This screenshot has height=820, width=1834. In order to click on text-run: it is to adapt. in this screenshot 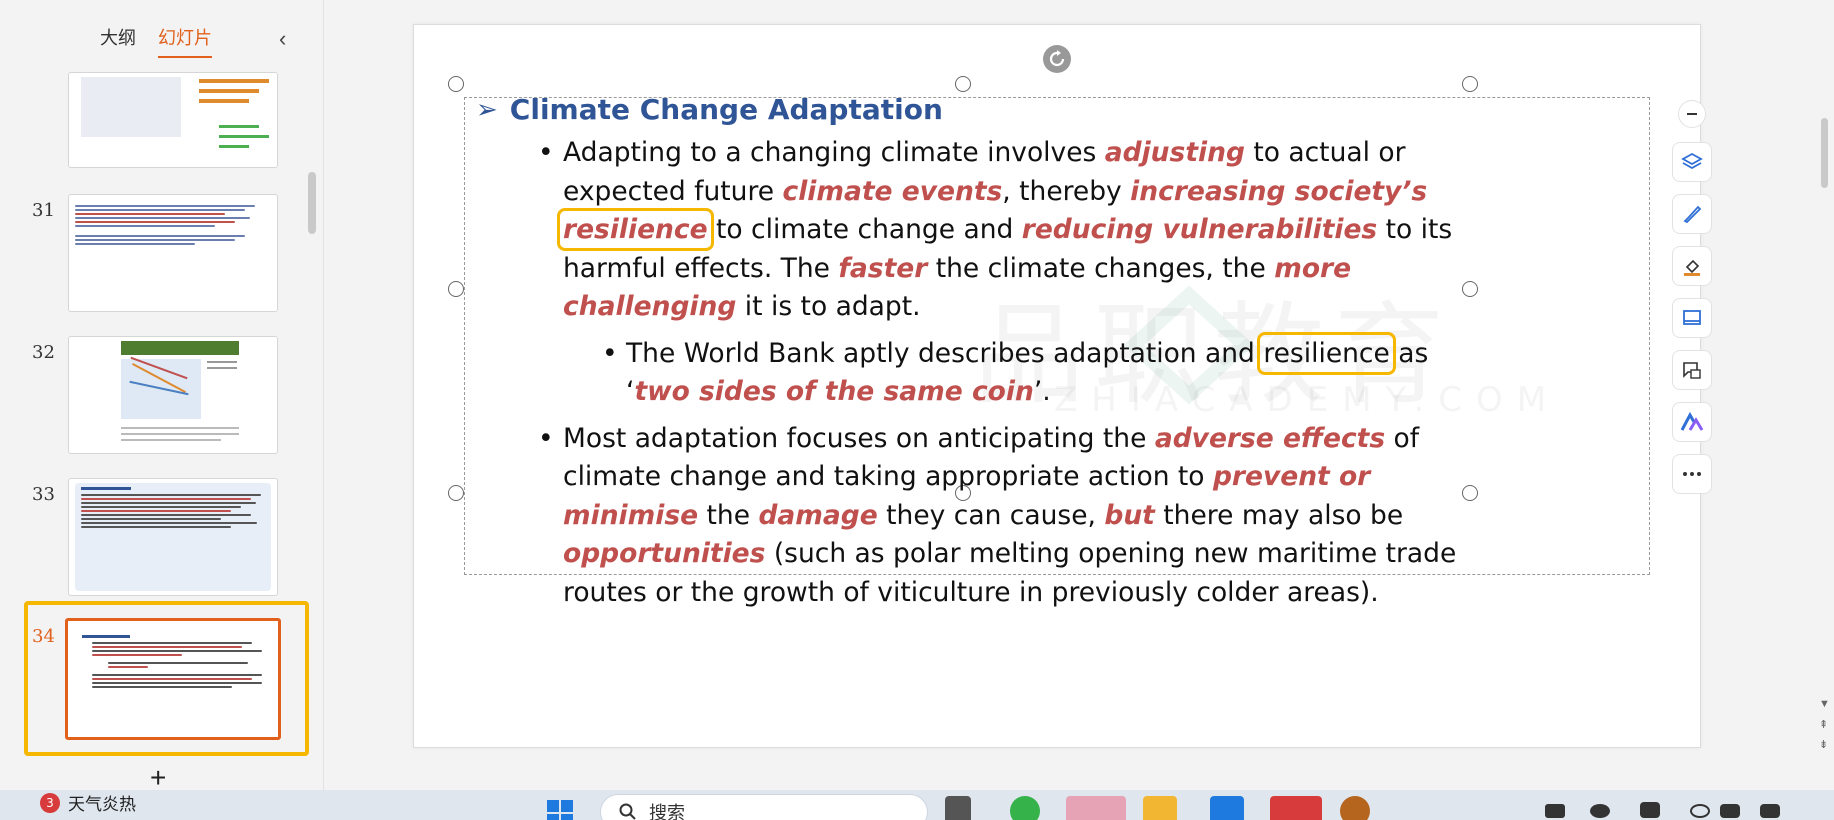, I will do `click(828, 306)`.